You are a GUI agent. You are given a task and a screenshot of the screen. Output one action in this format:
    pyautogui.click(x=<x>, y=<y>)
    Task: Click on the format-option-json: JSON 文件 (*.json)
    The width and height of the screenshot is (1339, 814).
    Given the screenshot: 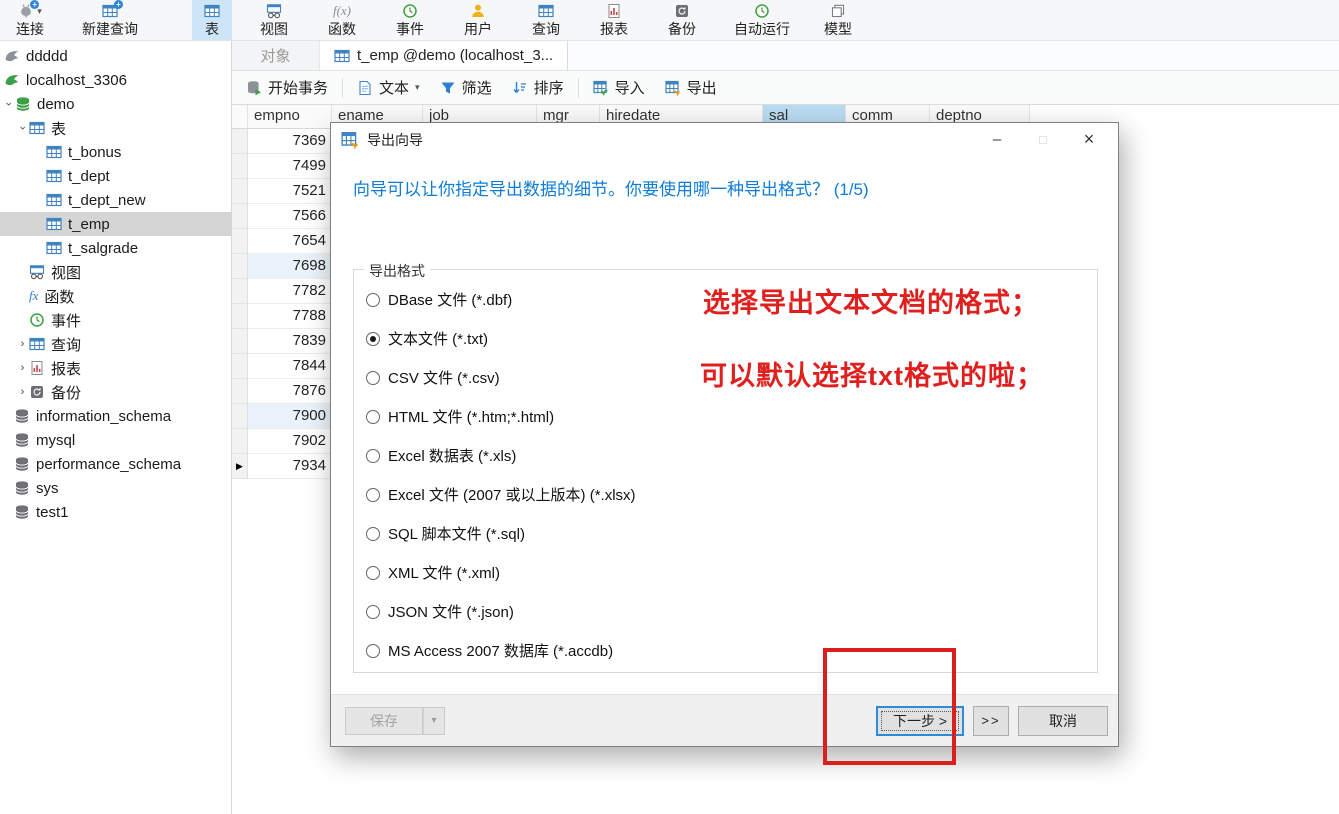 What is the action you would take?
    pyautogui.click(x=725, y=611)
    